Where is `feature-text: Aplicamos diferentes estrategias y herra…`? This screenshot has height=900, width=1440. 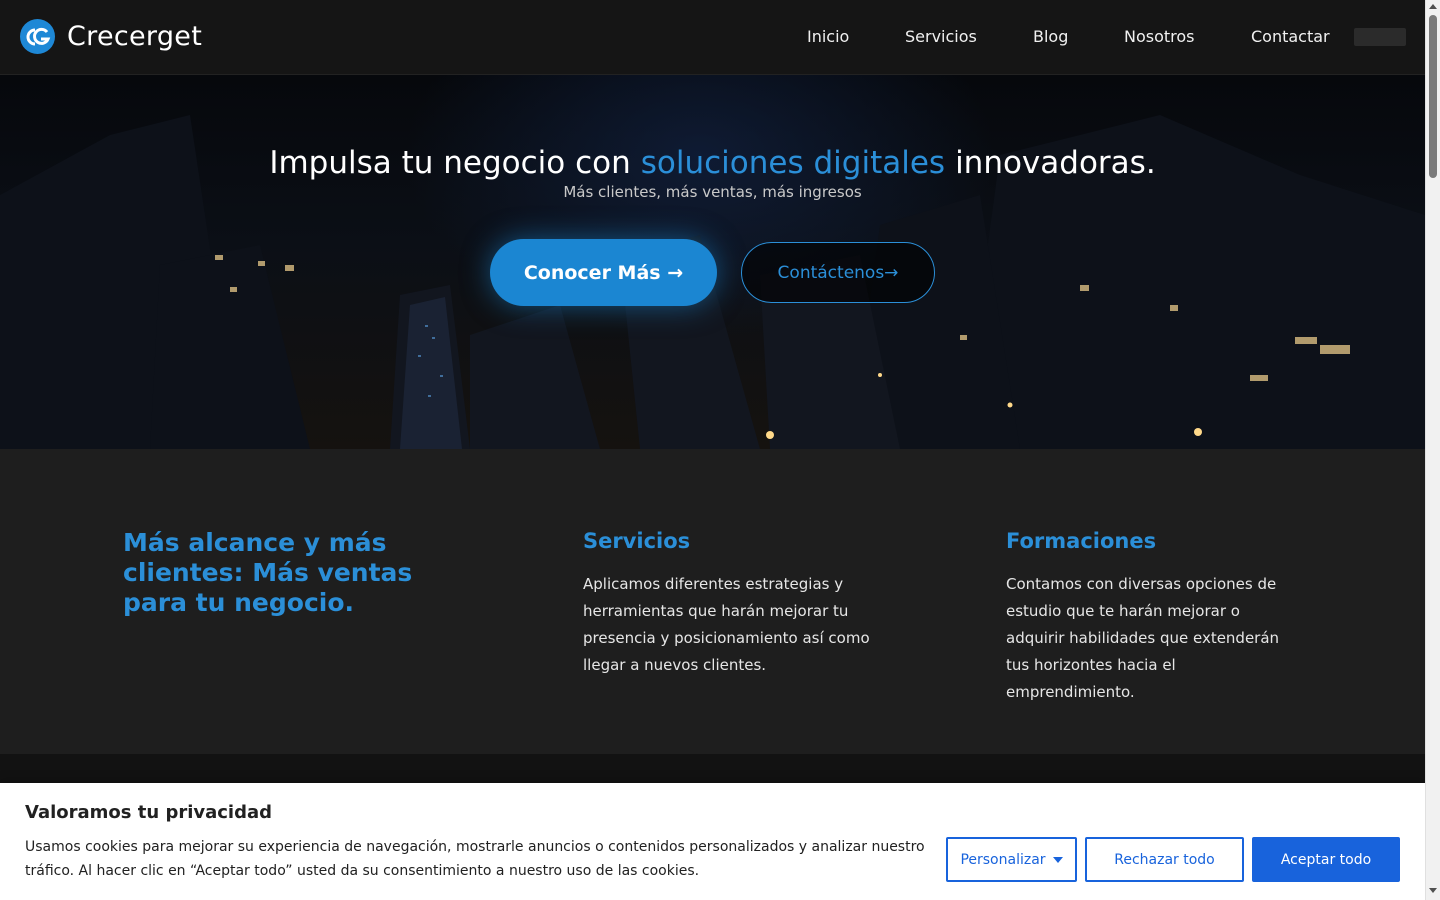 feature-text: Aplicamos diferentes estrategias y herra… is located at coordinates (726, 624).